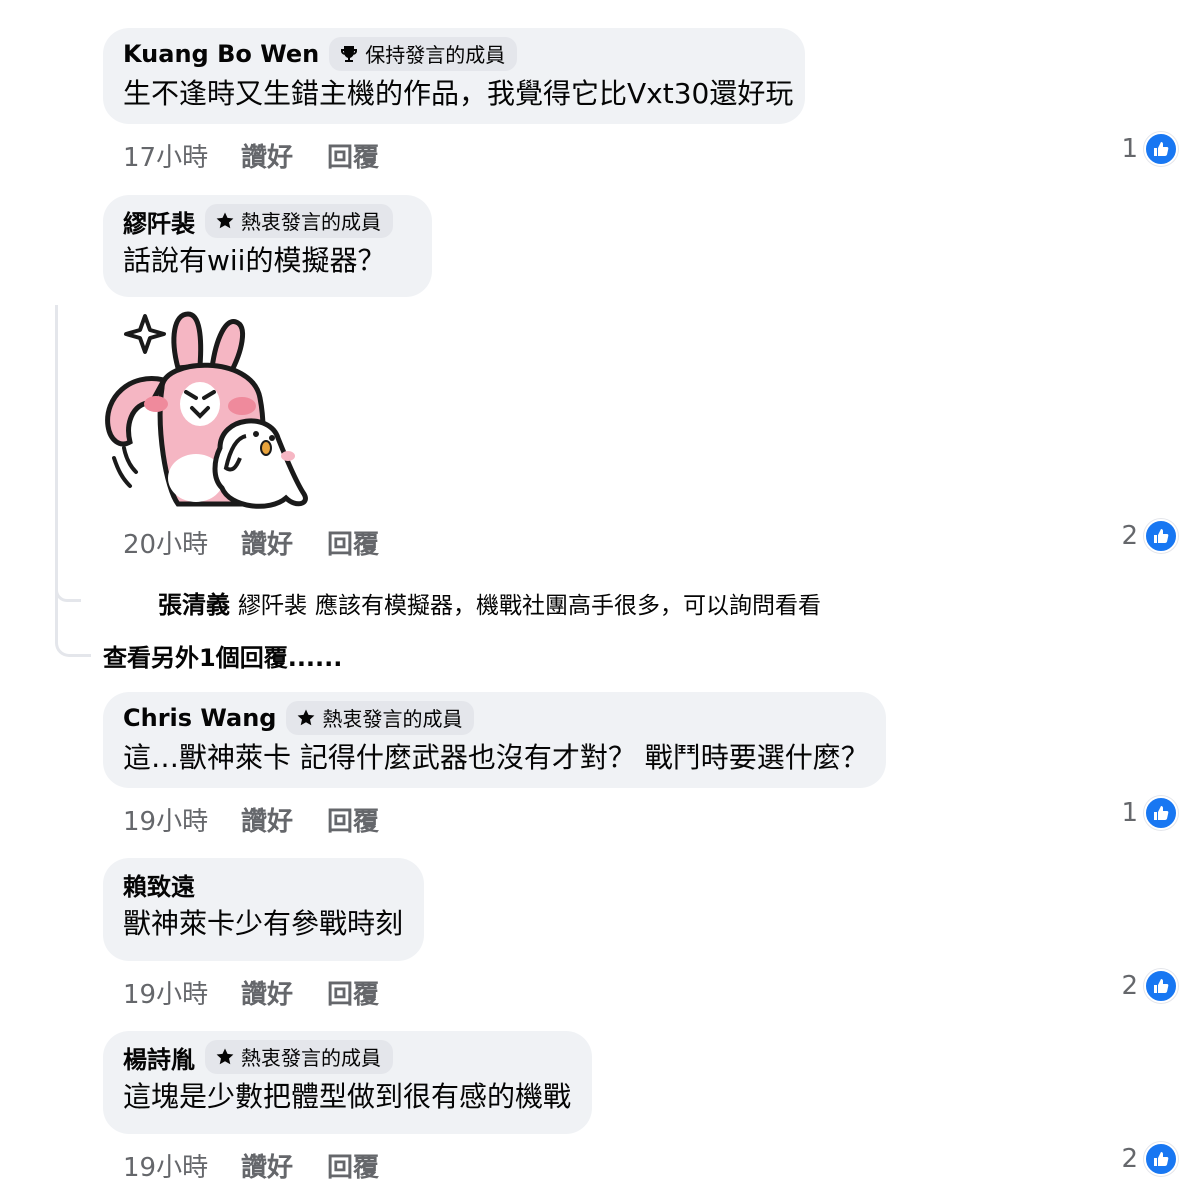 This screenshot has height=1201, width=1200. I want to click on reply-mention: 繆阡裴, so click(272, 606).